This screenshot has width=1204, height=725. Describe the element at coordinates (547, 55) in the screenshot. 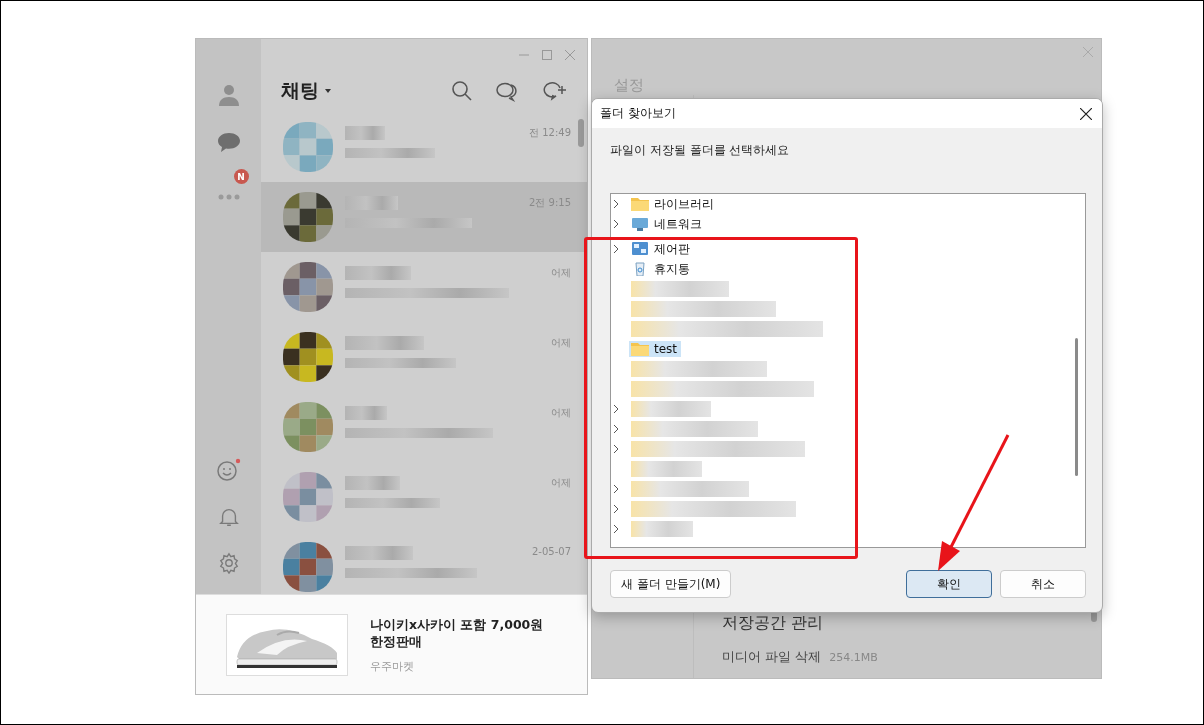

I see `maximize-icon` at that location.